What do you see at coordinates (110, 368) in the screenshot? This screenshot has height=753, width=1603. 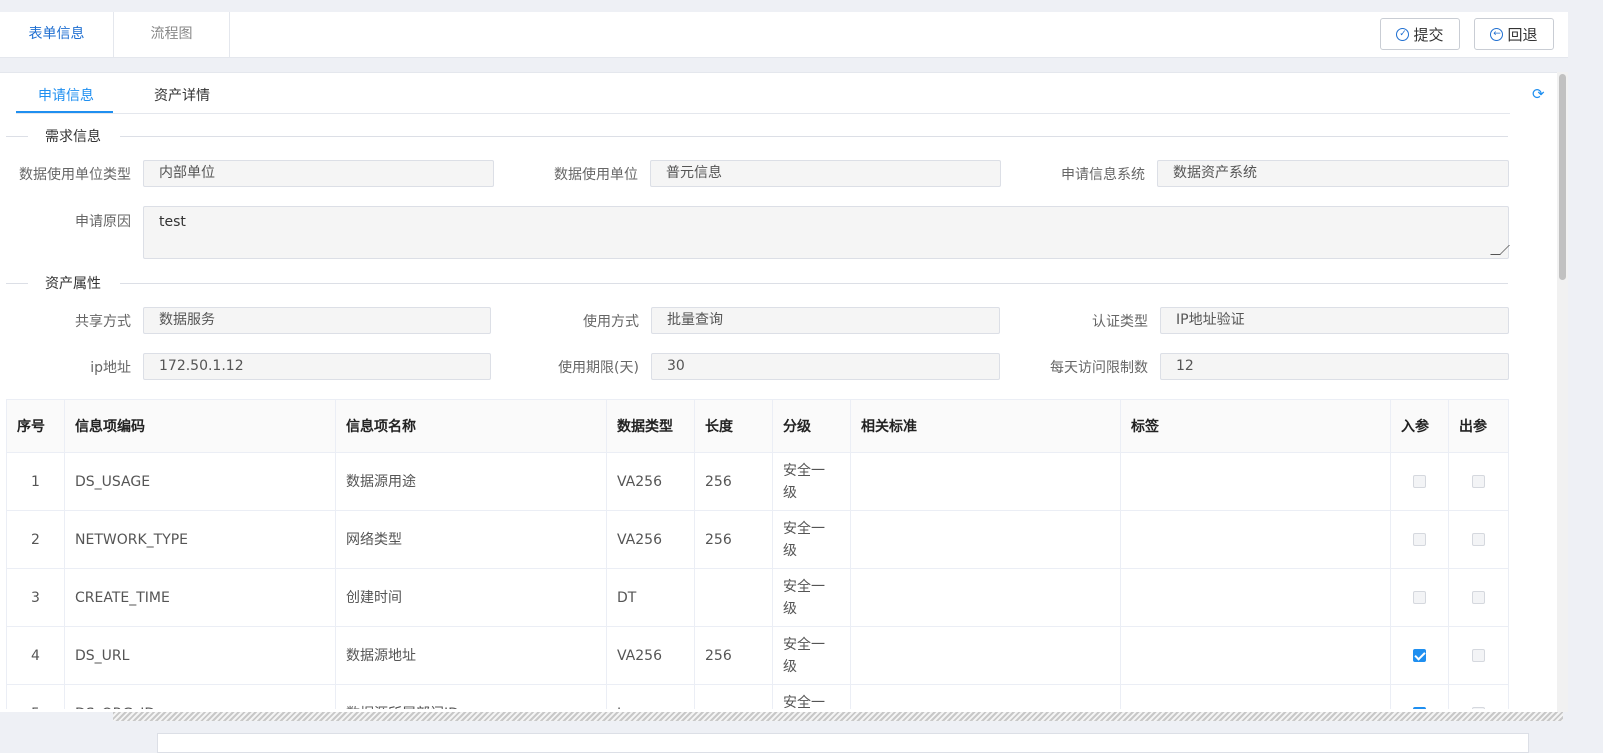 I see `ip-label: ip地址` at bounding box center [110, 368].